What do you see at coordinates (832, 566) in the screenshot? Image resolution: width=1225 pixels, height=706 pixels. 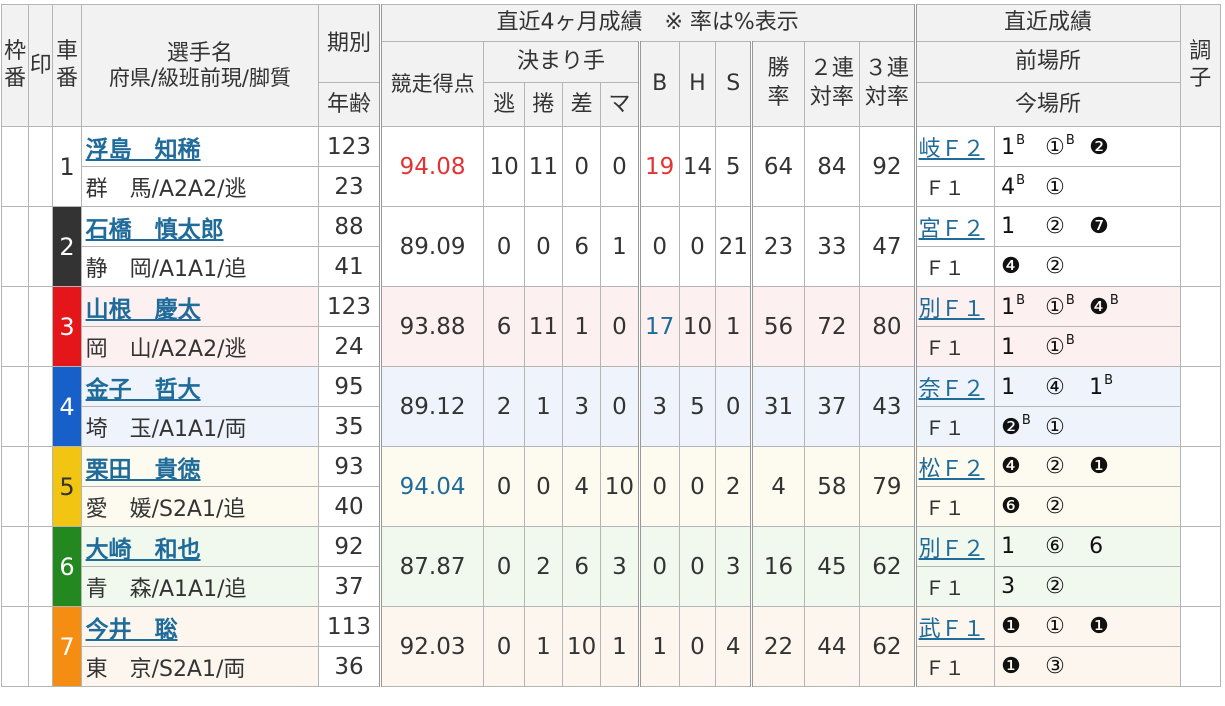 I see `ren2-cell: 45` at bounding box center [832, 566].